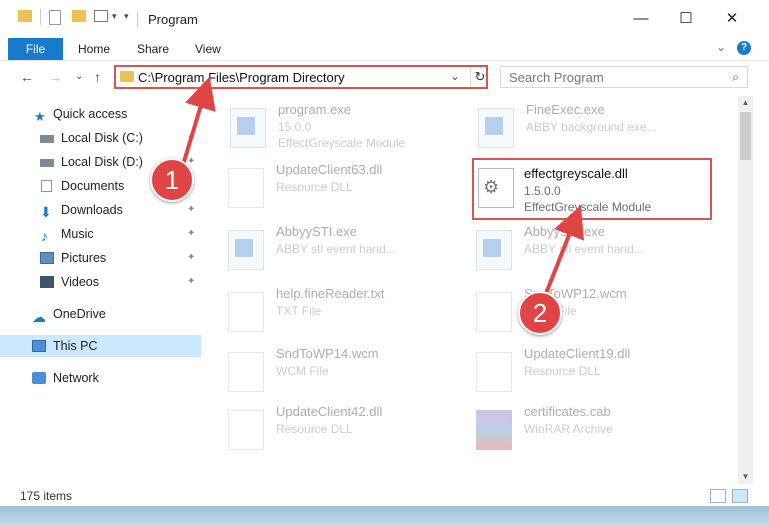 This screenshot has height=526, width=769. Describe the element at coordinates (721, 47) in the screenshot. I see `expand-ribbon-icon: ⌄` at that location.